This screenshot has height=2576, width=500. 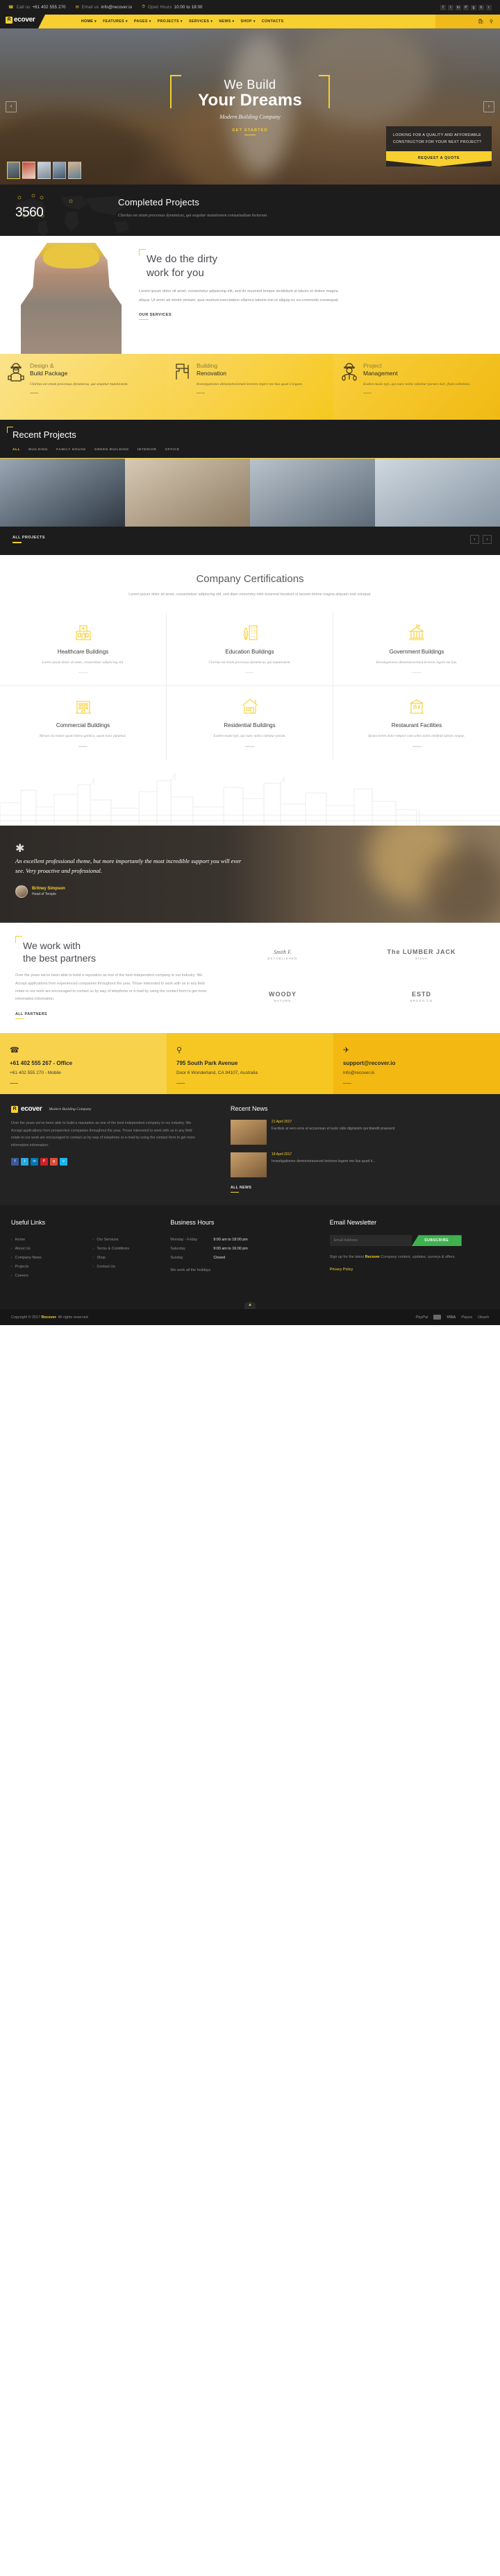 I want to click on footer-link-contact-us: › Contact Us, so click(x=132, y=1266).